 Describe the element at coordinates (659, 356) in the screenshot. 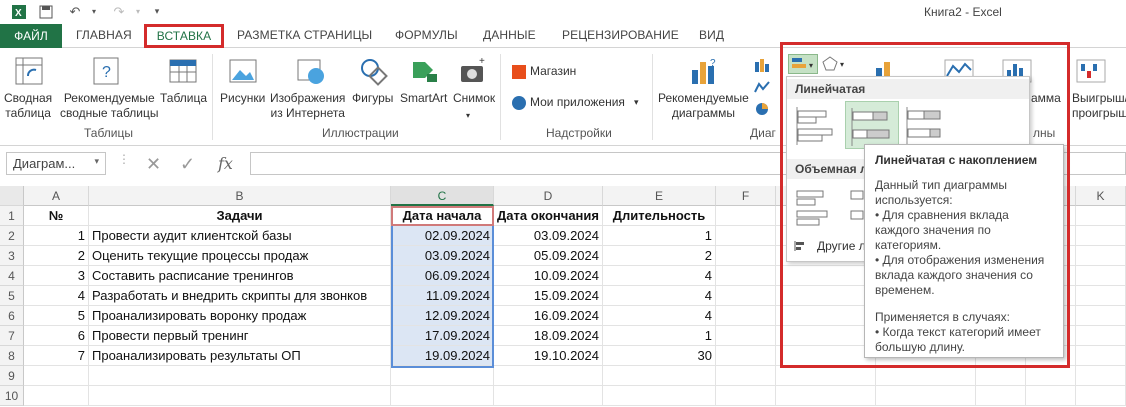

I see `cell-e8: 30` at that location.